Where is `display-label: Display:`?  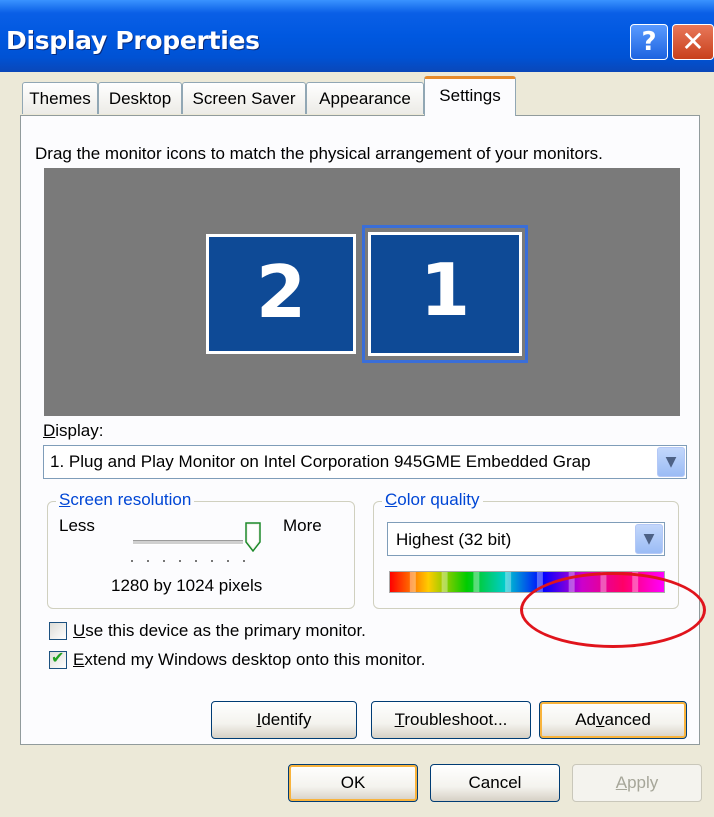
display-label: Display: is located at coordinates (73, 430).